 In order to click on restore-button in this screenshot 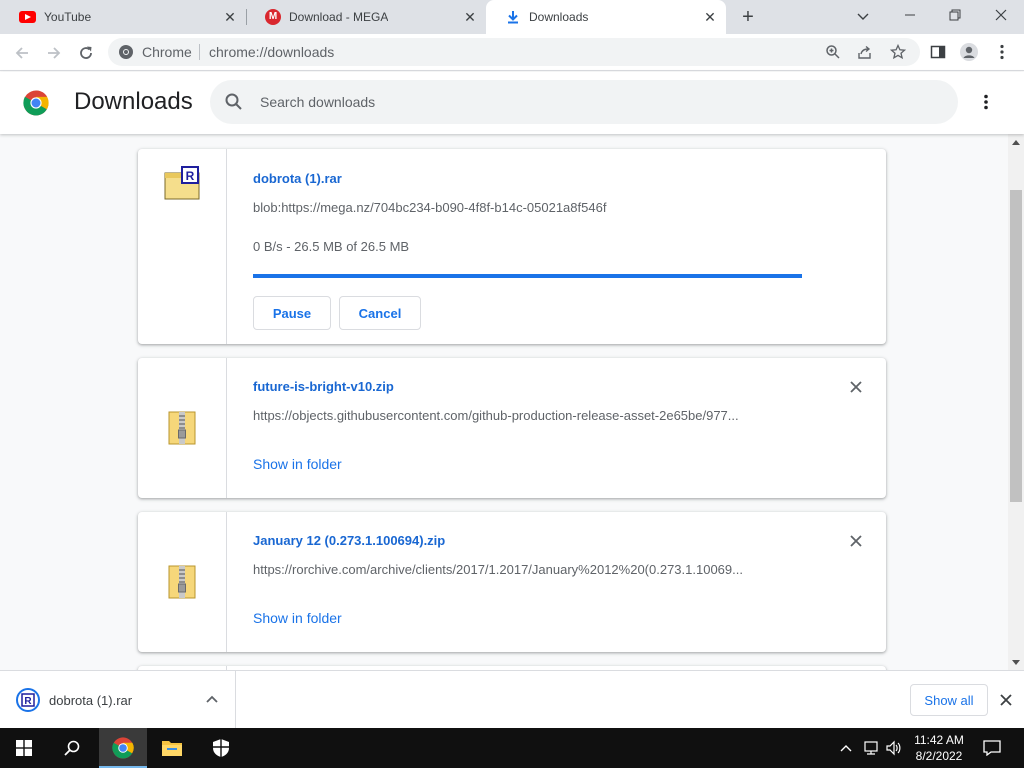, I will do `click(955, 16)`.